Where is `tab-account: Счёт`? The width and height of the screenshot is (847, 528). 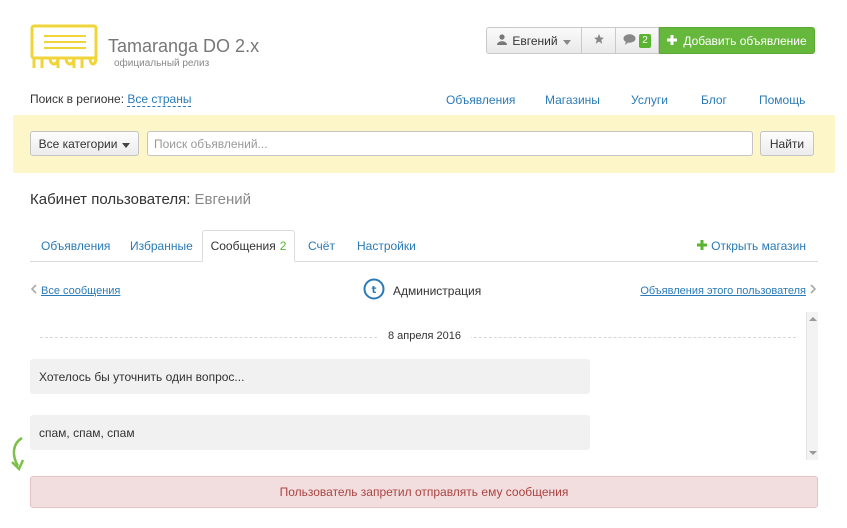 tab-account: Счёт is located at coordinates (321, 246).